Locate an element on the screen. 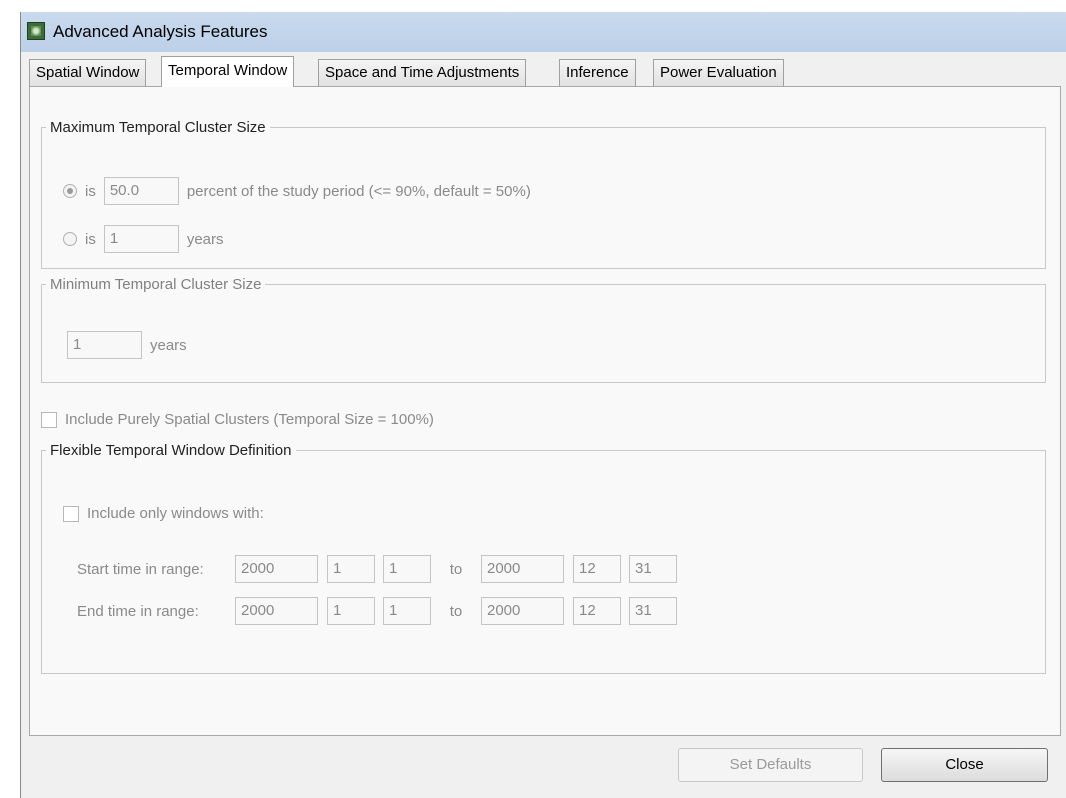 The image size is (1066, 798). window-title: Advanced Analysis Features is located at coordinates (160, 31).